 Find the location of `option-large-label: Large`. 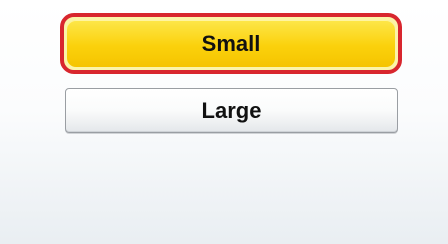

option-large-label: Large is located at coordinates (231, 110).